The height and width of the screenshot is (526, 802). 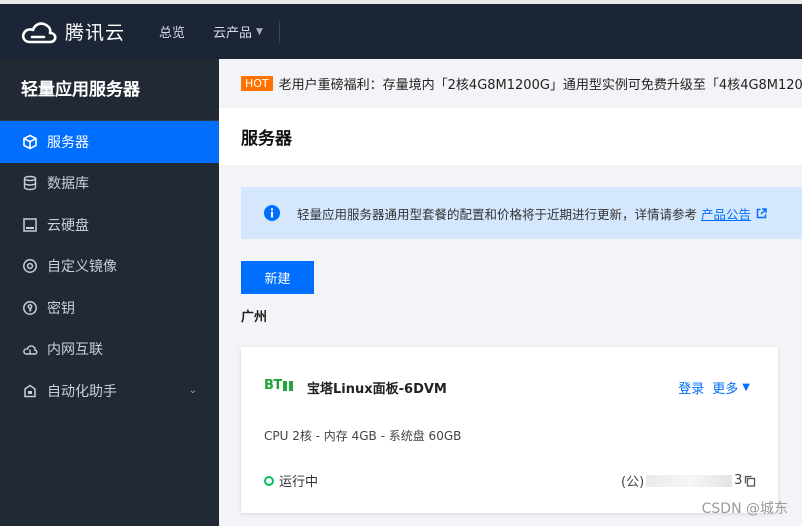 I want to click on sidebar-item-label: 内网互联, so click(x=75, y=350).